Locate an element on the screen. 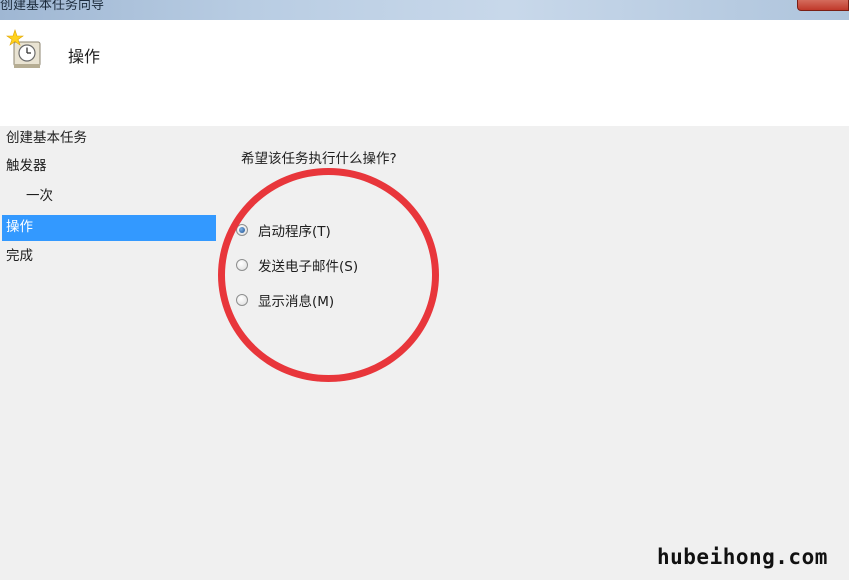 The image size is (849, 580). nav-step-once: 一次 is located at coordinates (109, 197).